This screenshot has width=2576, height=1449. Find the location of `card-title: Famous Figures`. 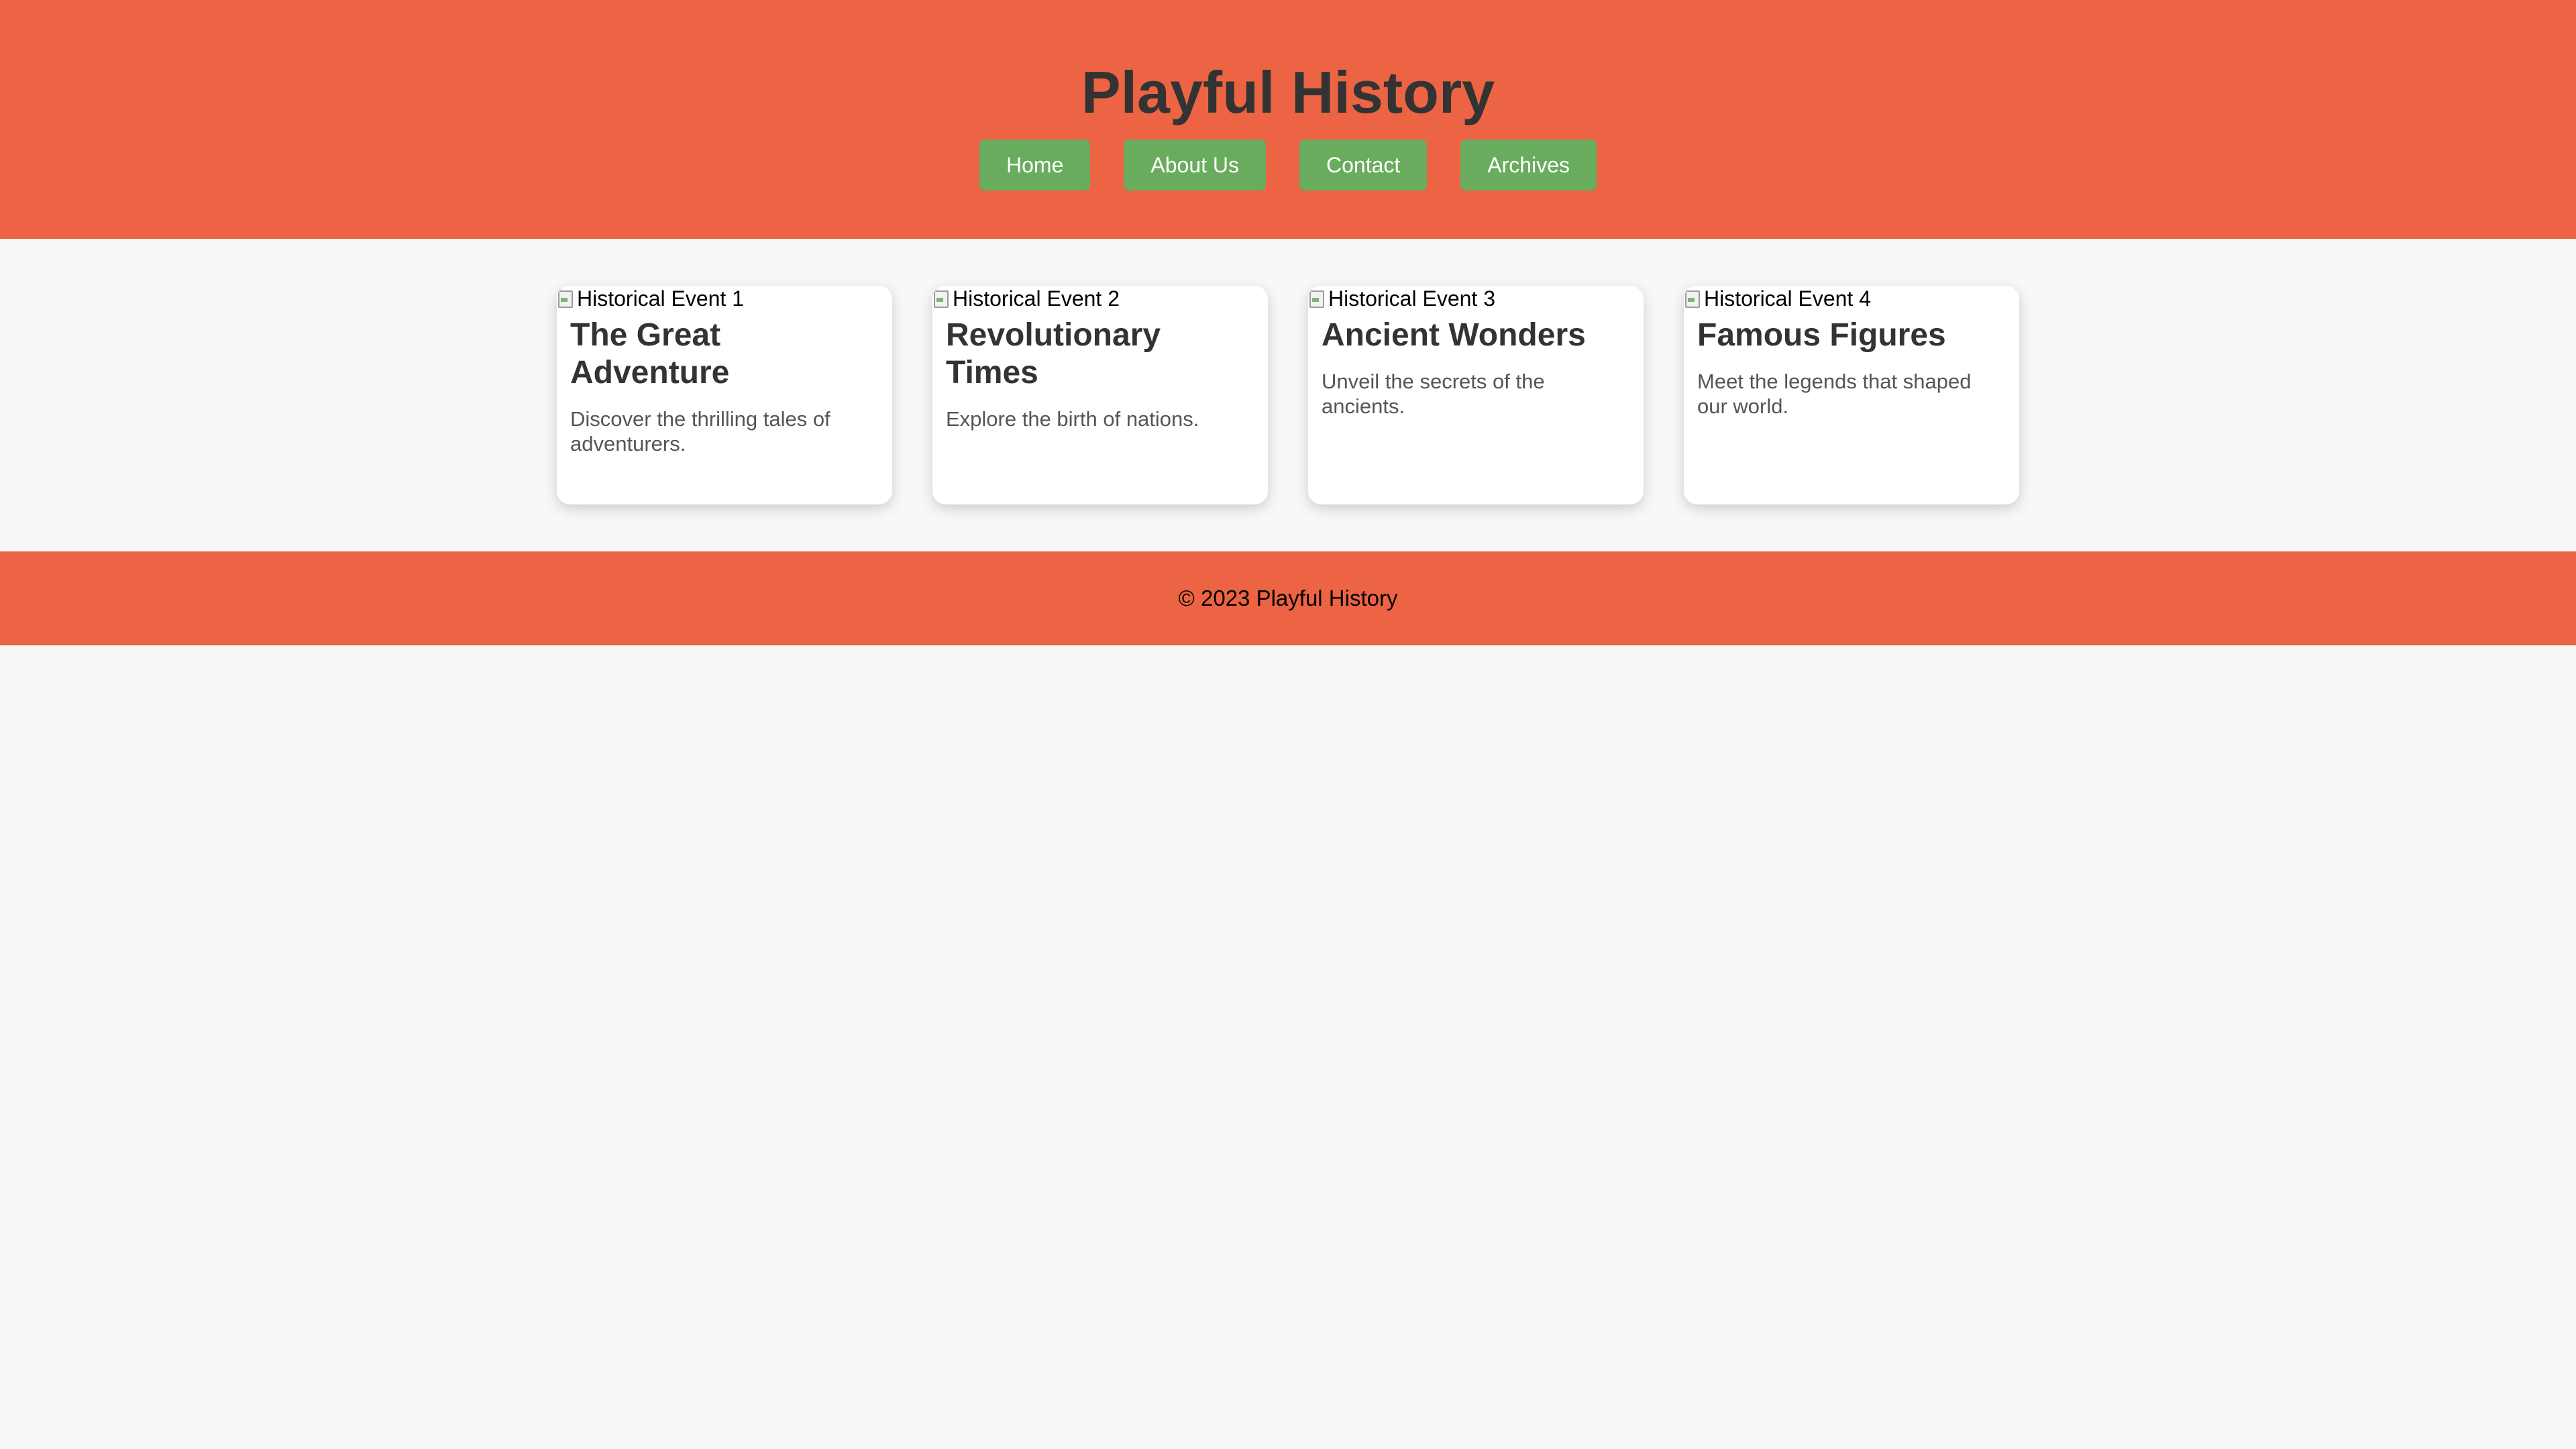

card-title: Famous Figures is located at coordinates (1821, 335).